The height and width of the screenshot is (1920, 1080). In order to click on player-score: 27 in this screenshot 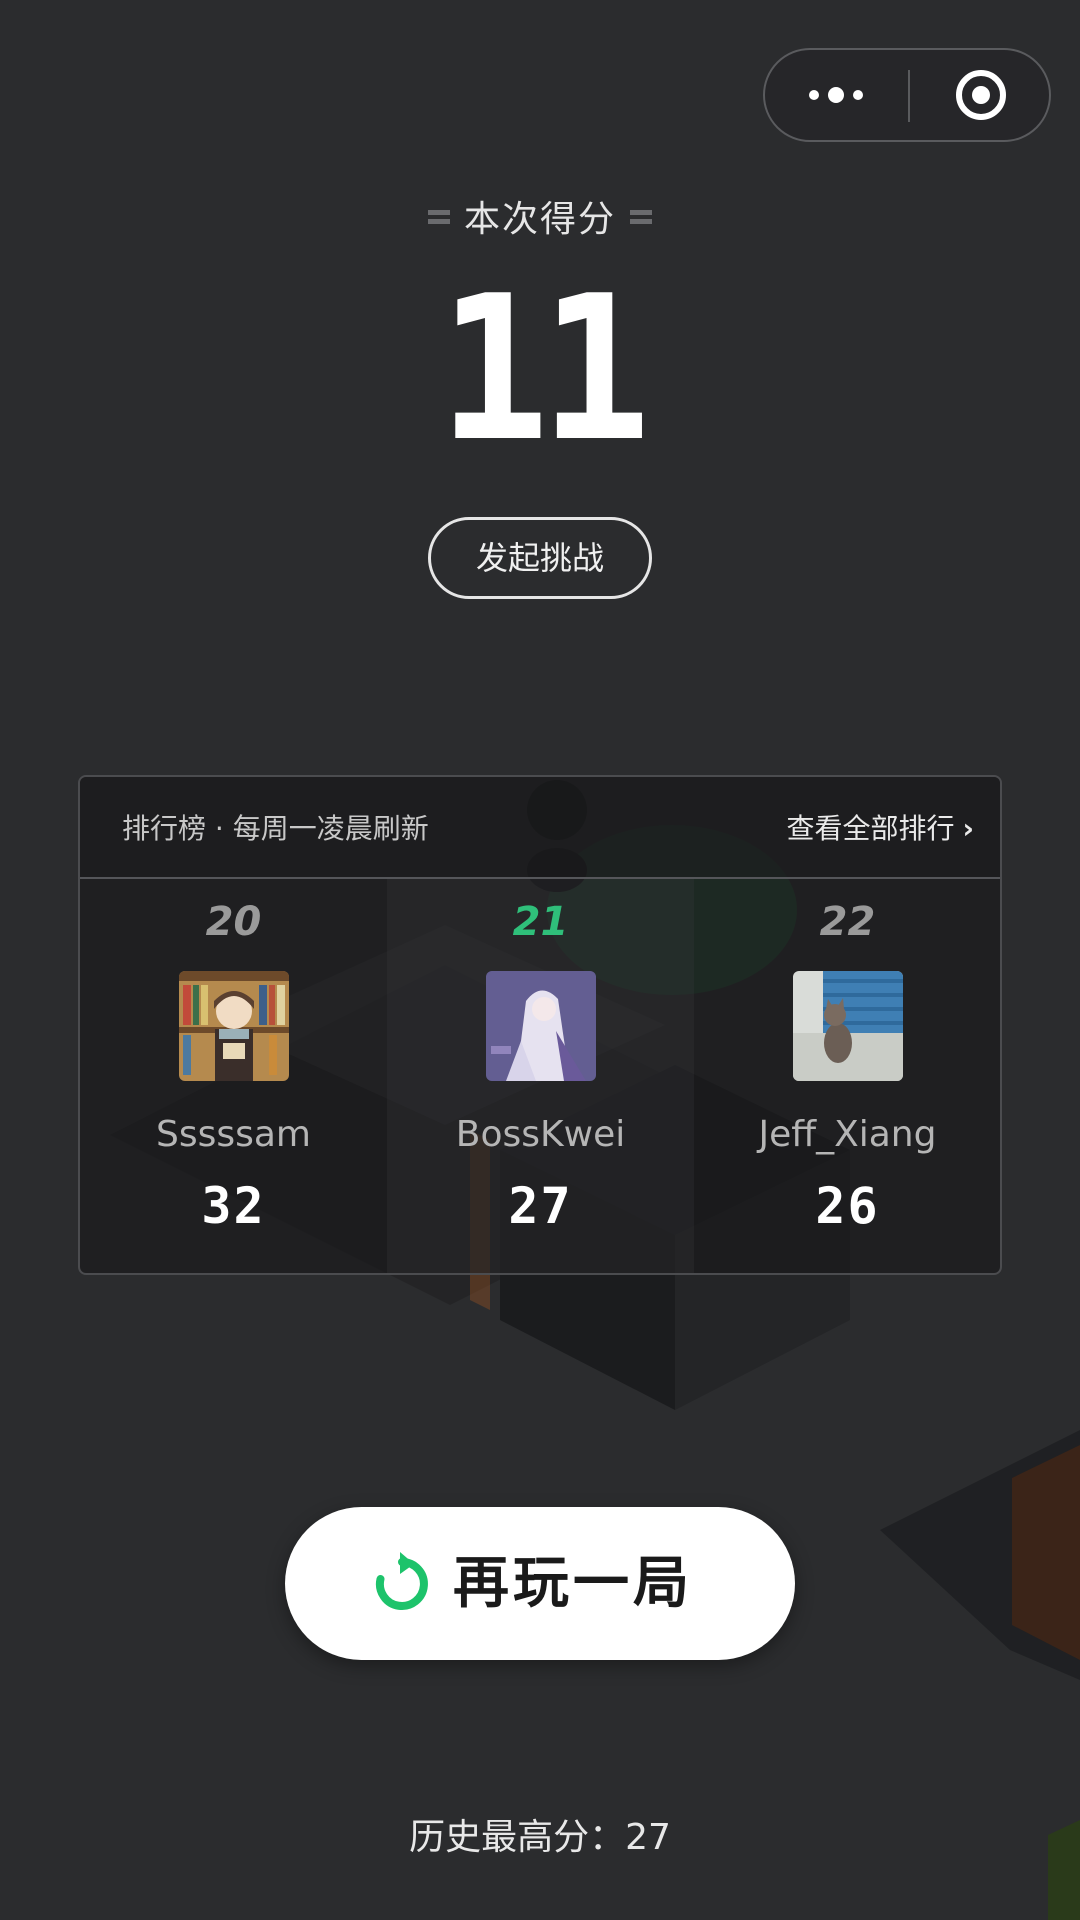, I will do `click(540, 1206)`.